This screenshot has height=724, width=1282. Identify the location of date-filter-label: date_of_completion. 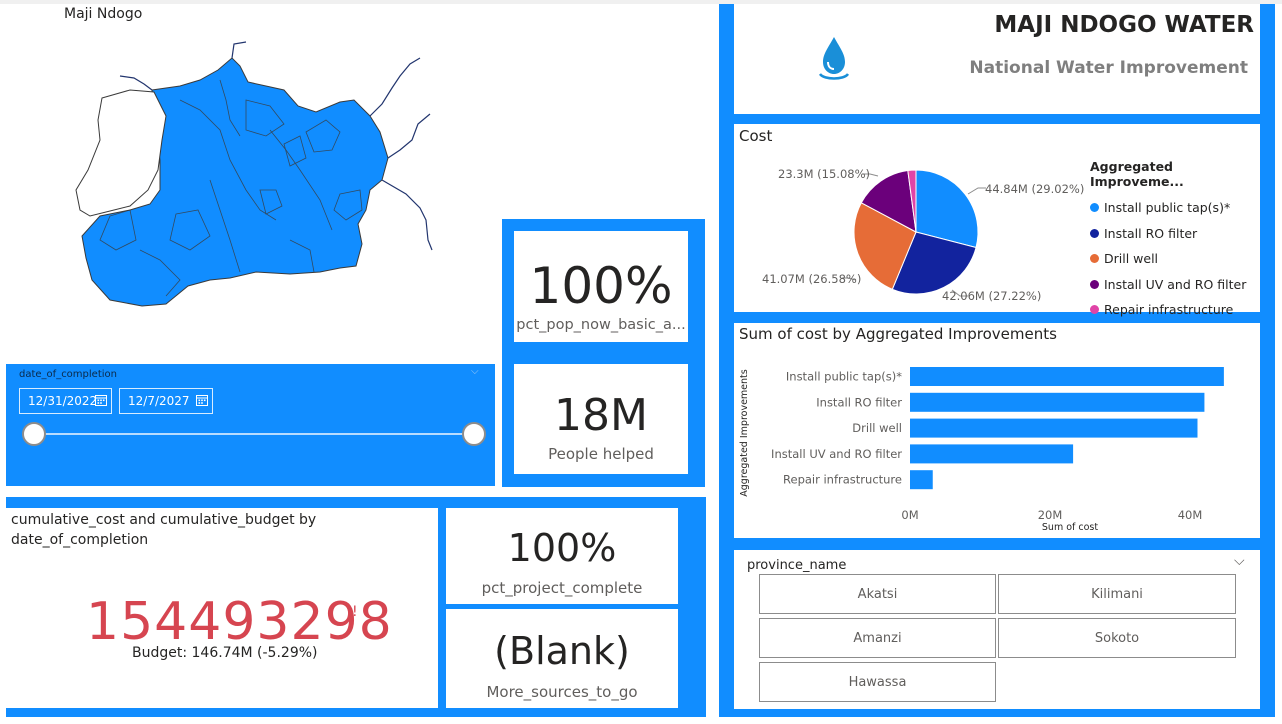
(68, 374).